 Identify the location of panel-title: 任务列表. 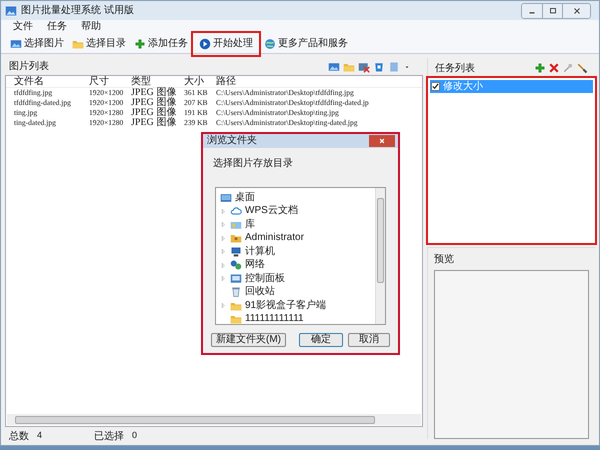
(455, 69).